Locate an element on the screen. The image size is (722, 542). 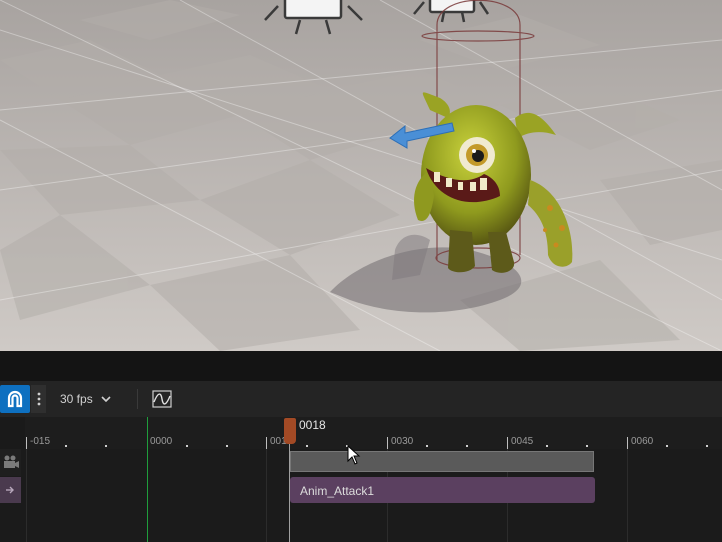
arrow-right-icon is located at coordinates (10, 490).